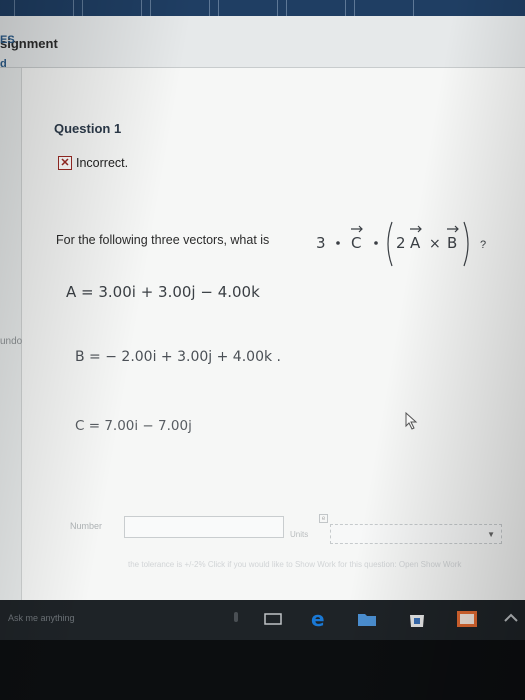 This screenshot has width=525, height=700. What do you see at coordinates (41, 618) in the screenshot?
I see `taskbar-search: Ask me anything` at bounding box center [41, 618].